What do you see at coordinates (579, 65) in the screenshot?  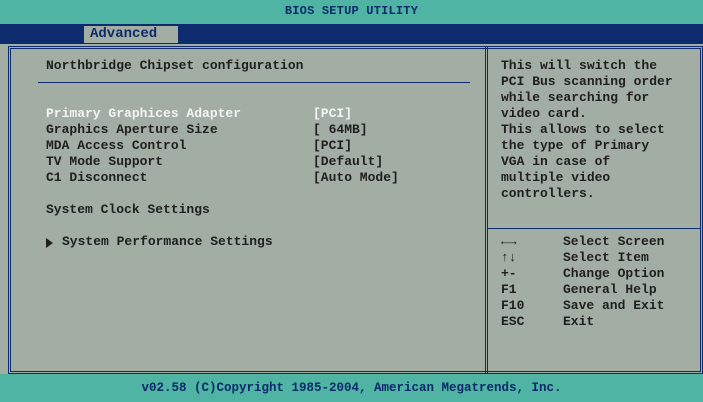 I see `help-line: This will switch the` at bounding box center [579, 65].